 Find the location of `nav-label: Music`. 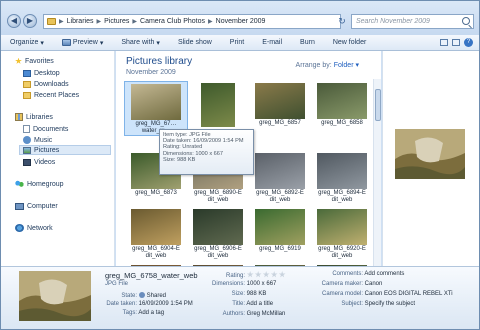

nav-label: Music is located at coordinates (43, 140).